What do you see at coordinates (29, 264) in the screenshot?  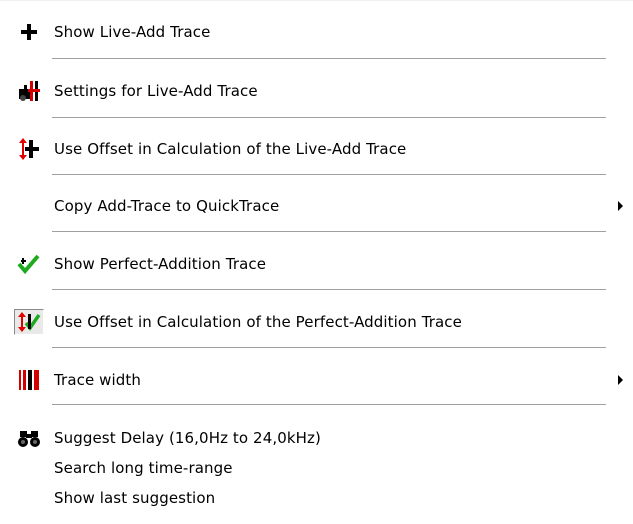 I see `green-check-icon` at bounding box center [29, 264].